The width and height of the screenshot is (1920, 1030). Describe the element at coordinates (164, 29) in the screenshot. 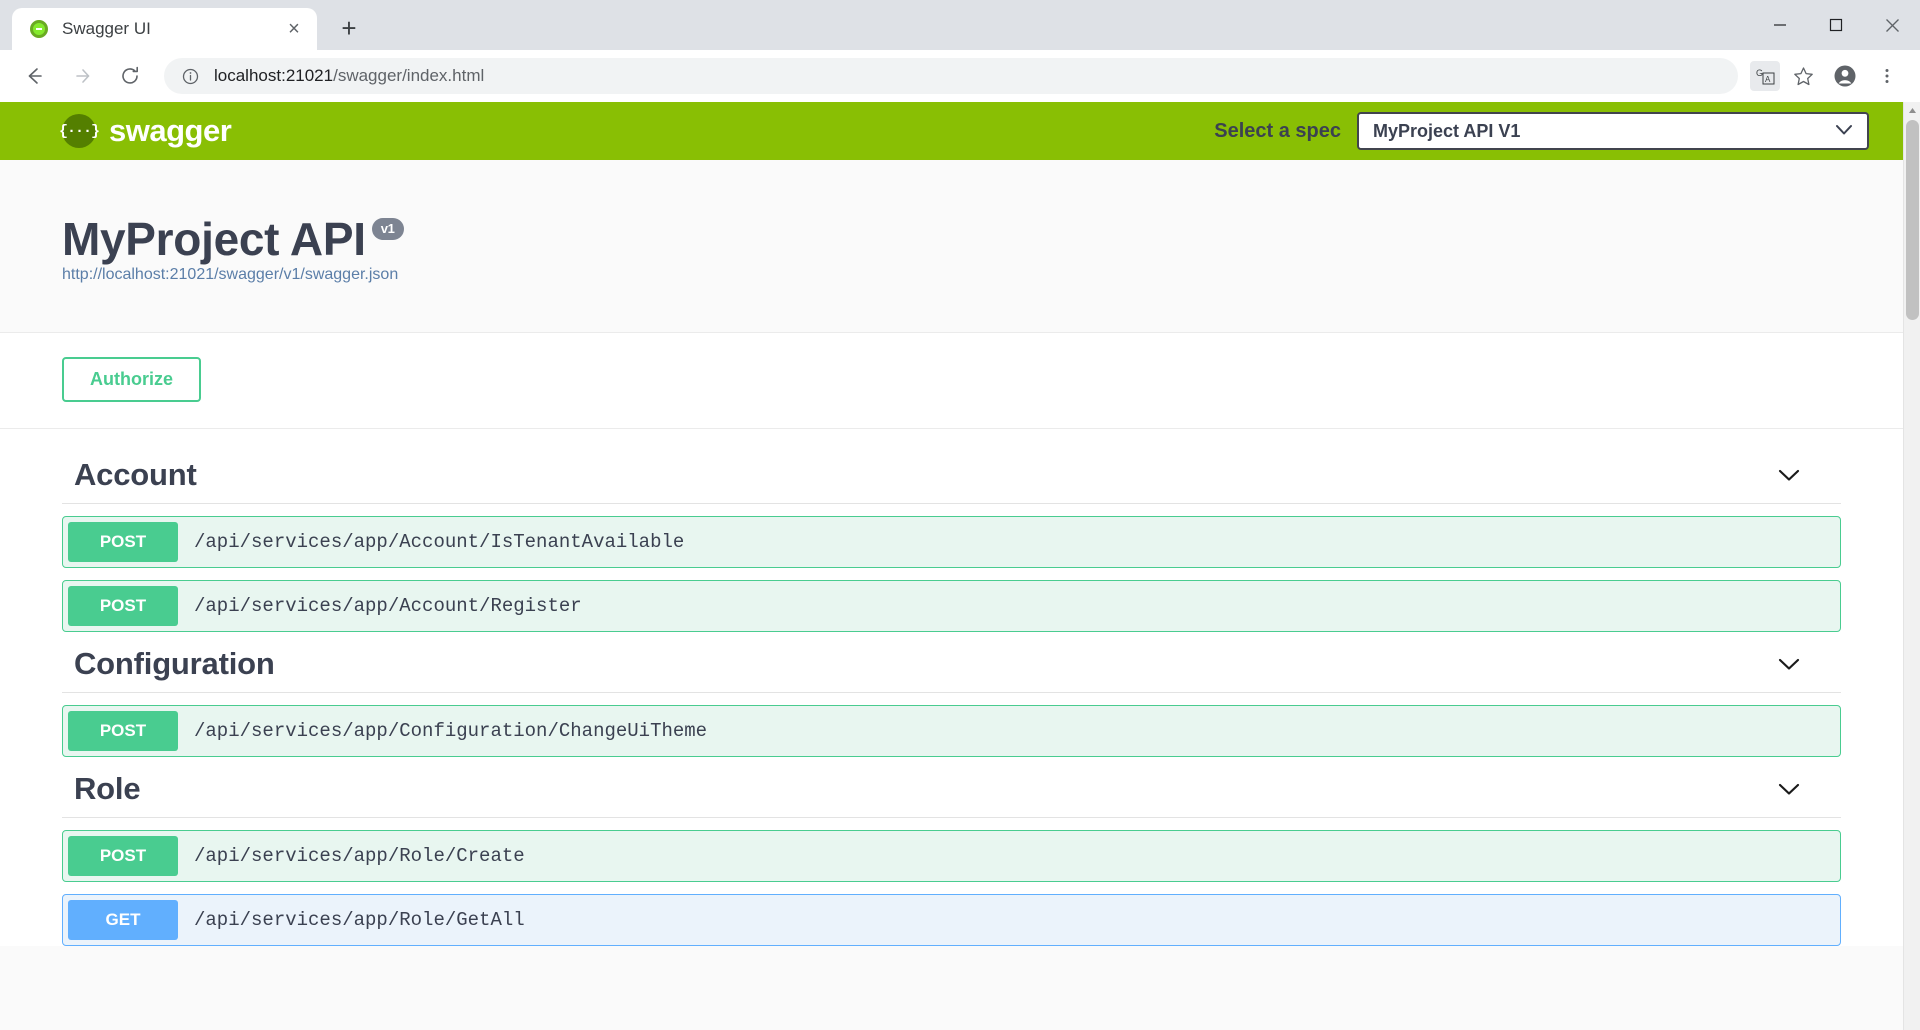

I see `browser-tab-swagger-ui: Swagger UI ×` at that location.